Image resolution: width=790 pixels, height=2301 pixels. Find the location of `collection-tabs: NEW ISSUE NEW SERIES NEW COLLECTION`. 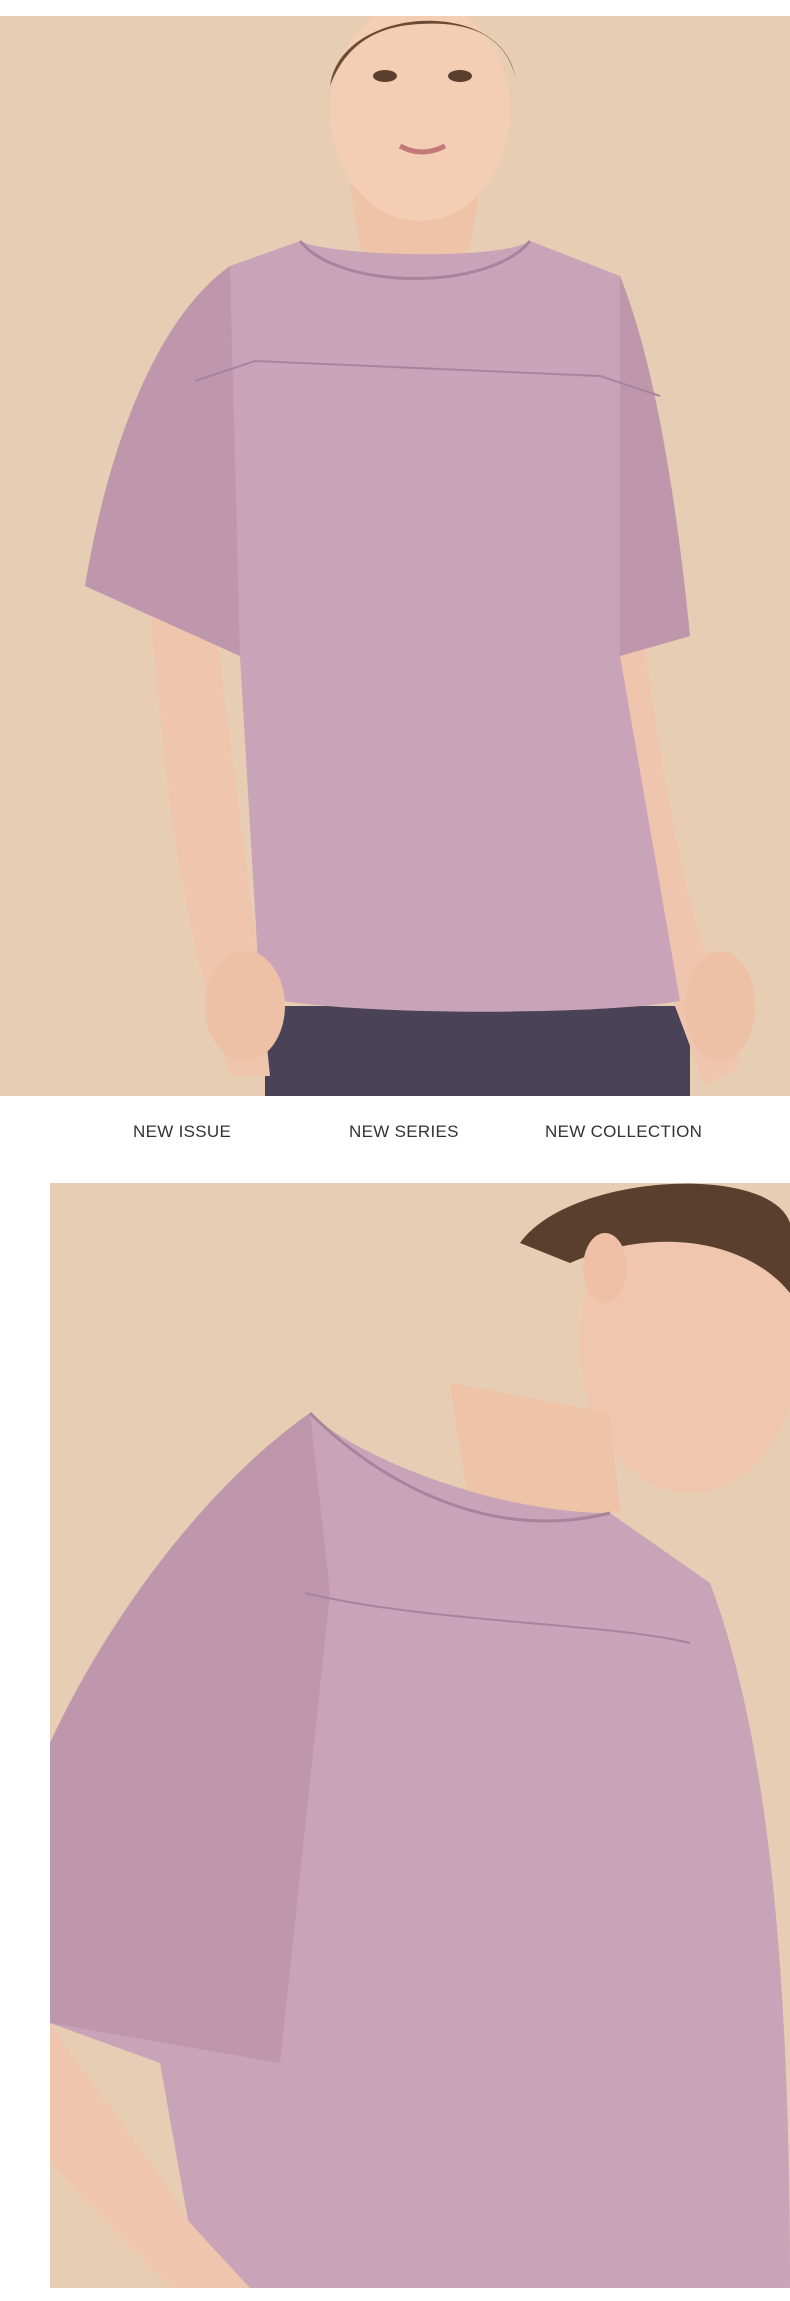

collection-tabs: NEW ISSUE NEW SERIES NEW COLLECTION is located at coordinates (395, 1142).